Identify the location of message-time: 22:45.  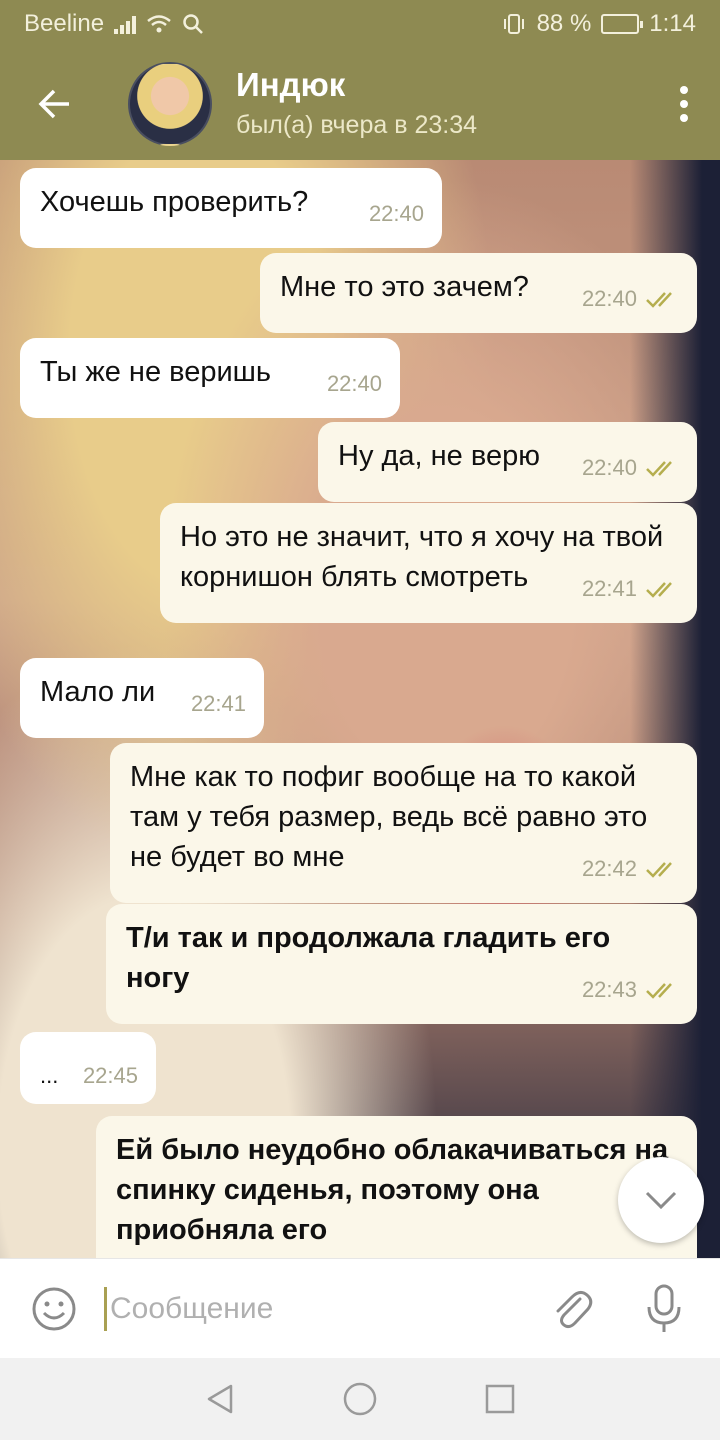
(110, 1075).